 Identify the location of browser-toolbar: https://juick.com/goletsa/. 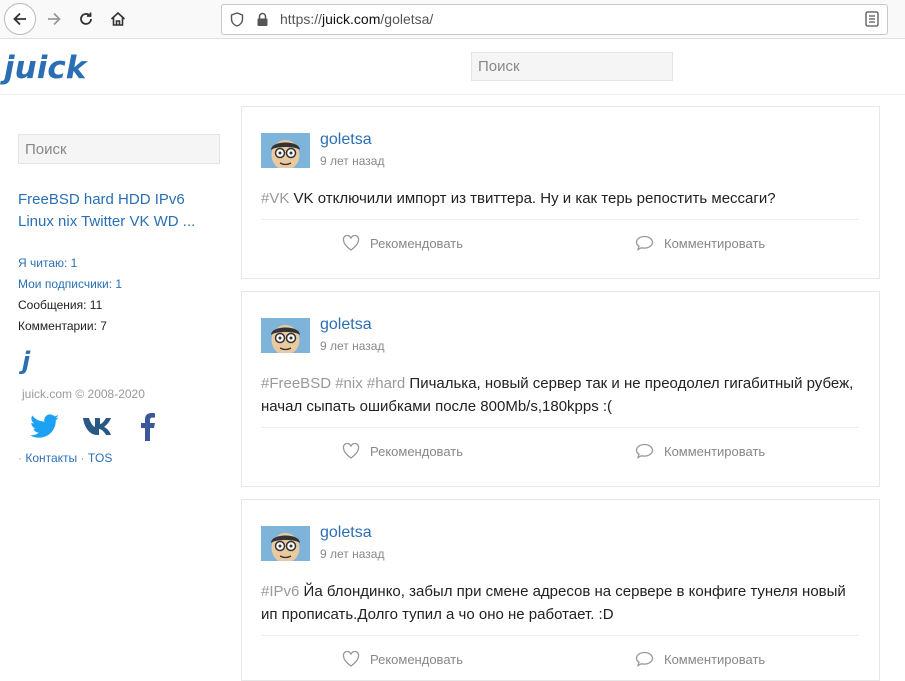
(452, 19).